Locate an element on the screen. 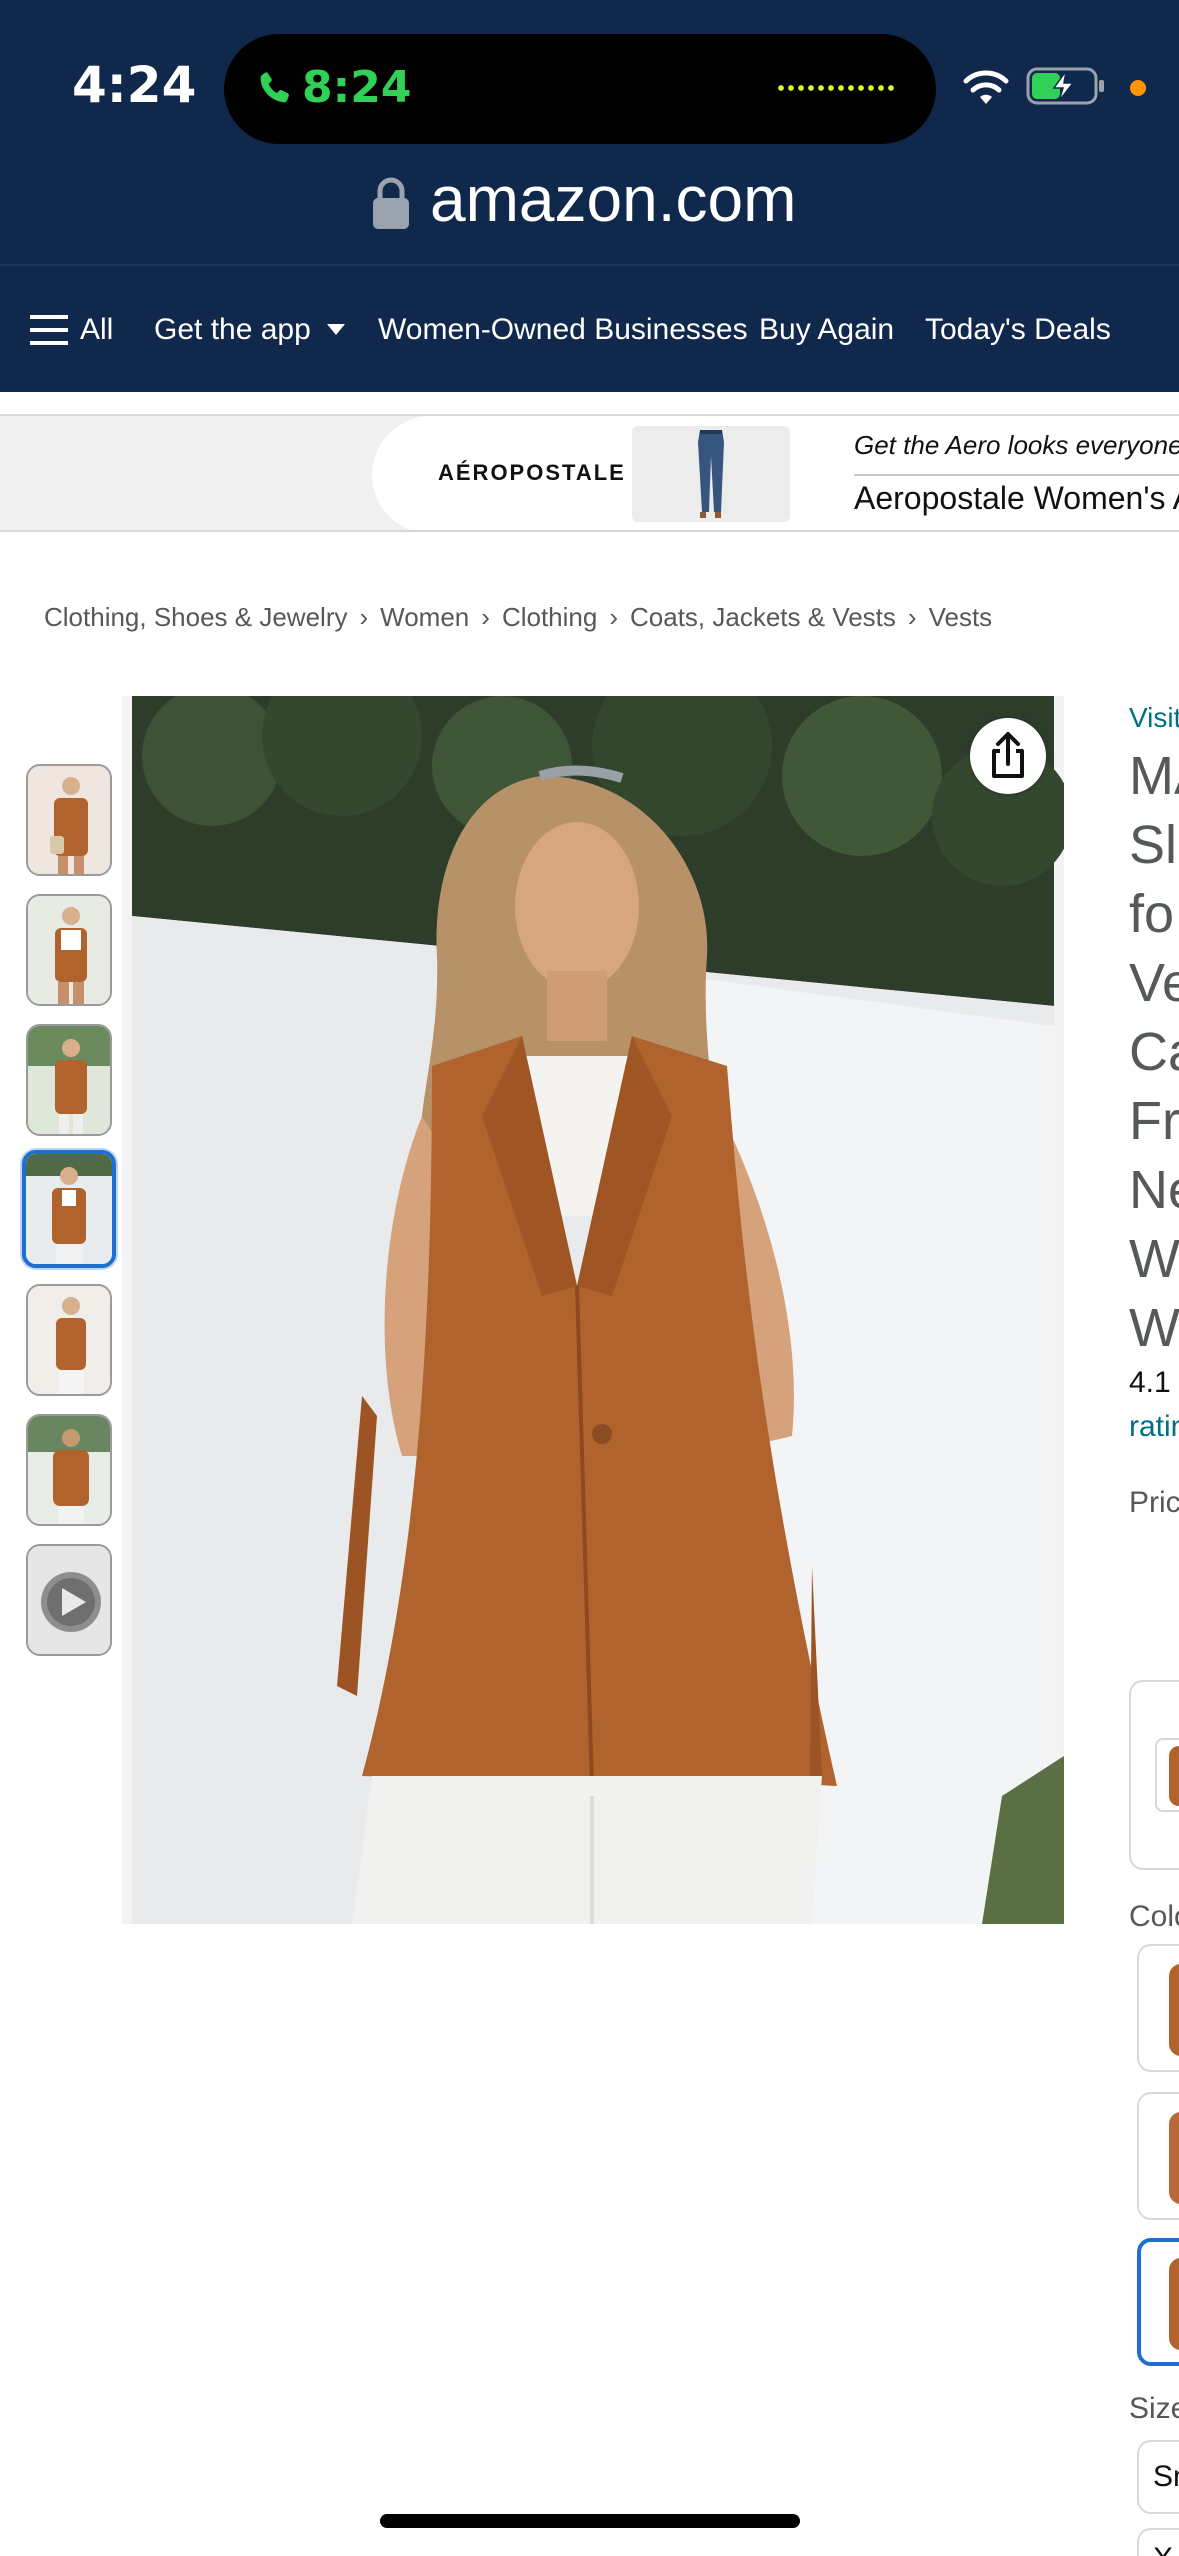  product-thumbnail-selected is located at coordinates (69, 1209).